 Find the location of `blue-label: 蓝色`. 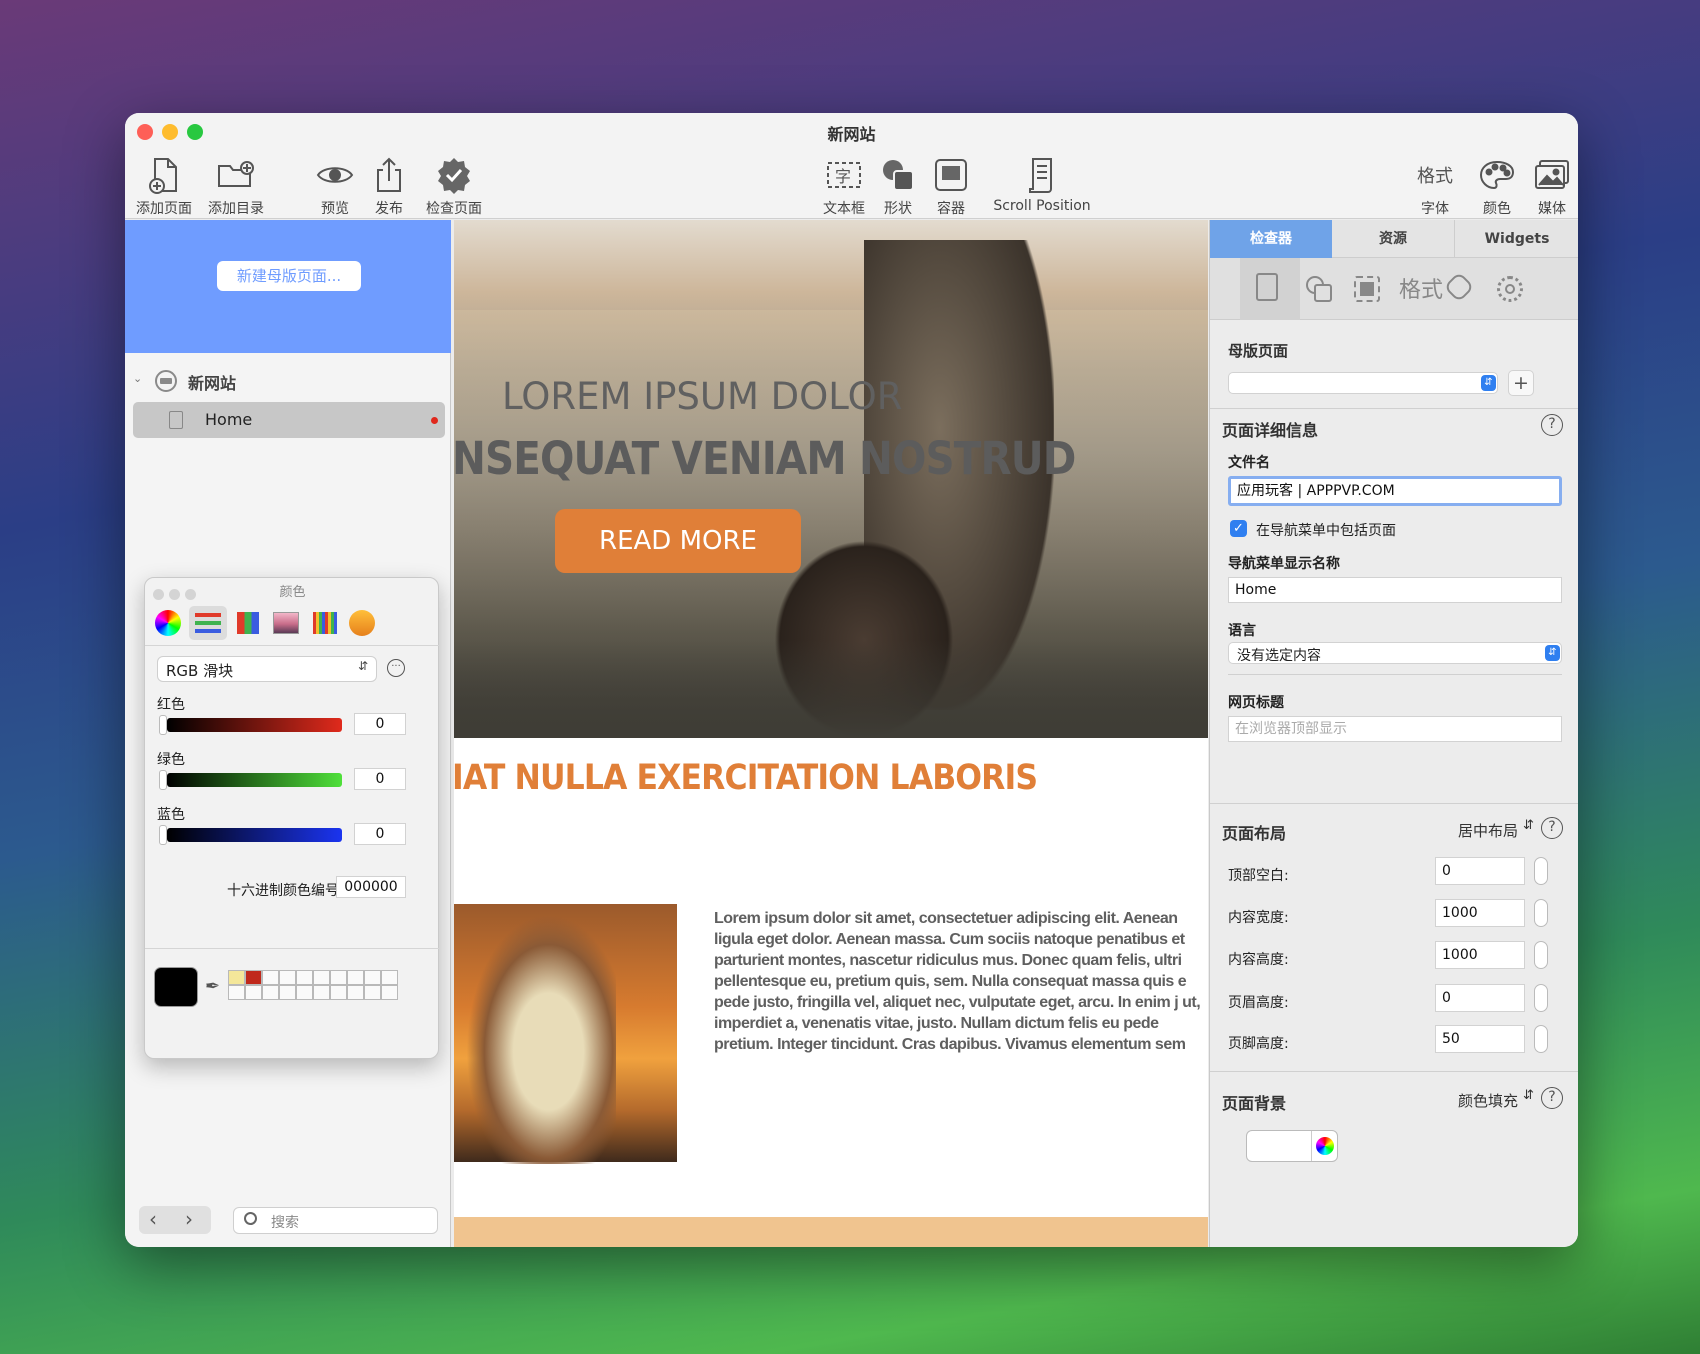

blue-label: 蓝色 is located at coordinates (171, 815).